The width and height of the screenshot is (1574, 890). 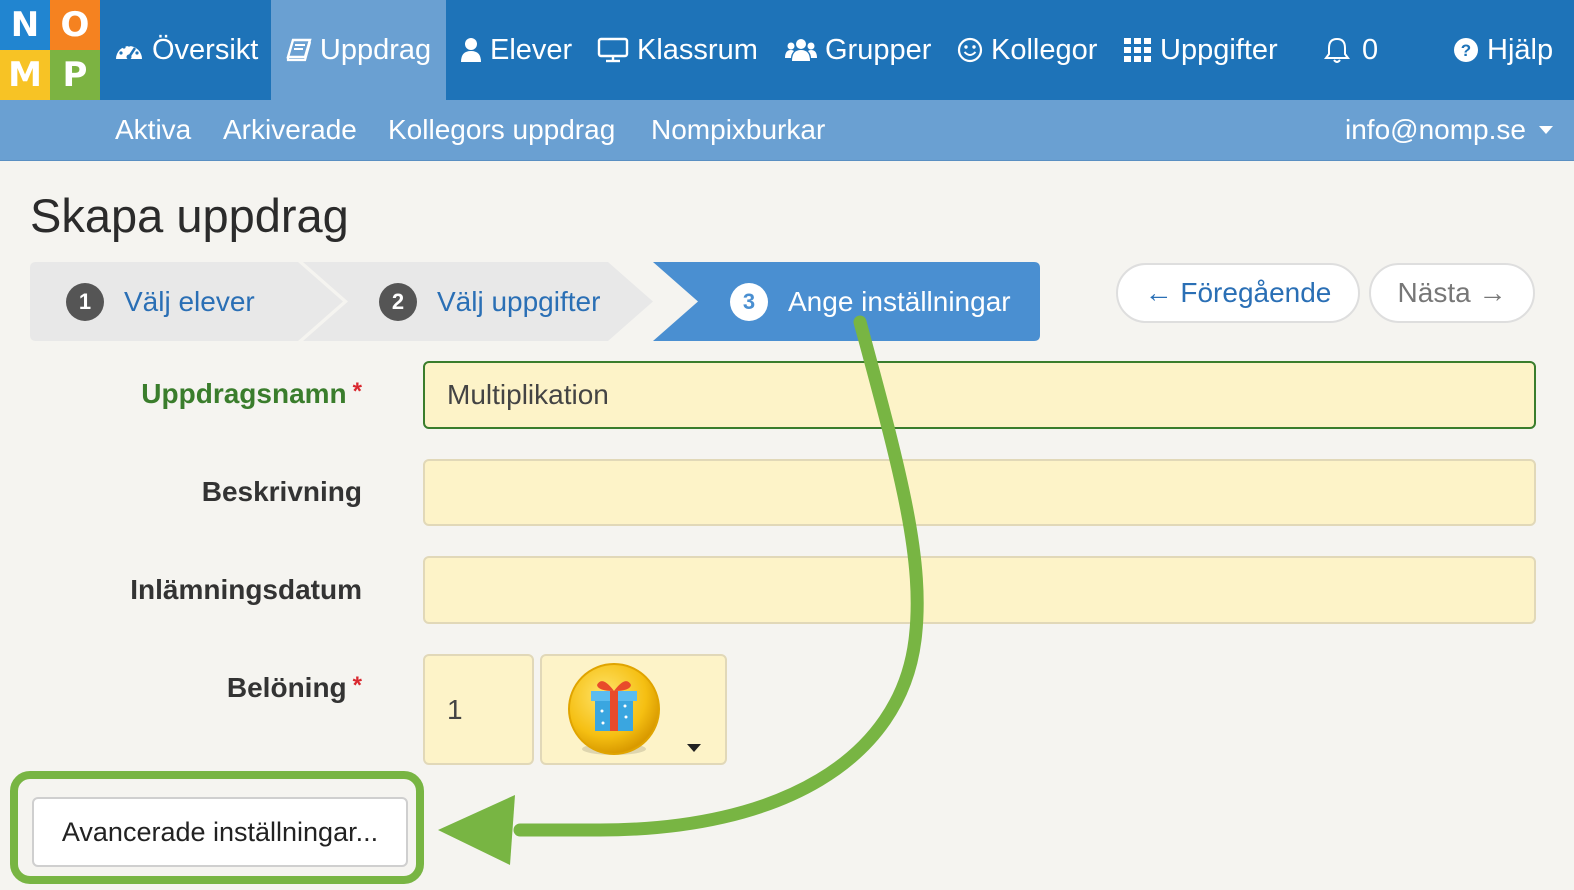 I want to click on nav-label: Elever, so click(x=531, y=49).